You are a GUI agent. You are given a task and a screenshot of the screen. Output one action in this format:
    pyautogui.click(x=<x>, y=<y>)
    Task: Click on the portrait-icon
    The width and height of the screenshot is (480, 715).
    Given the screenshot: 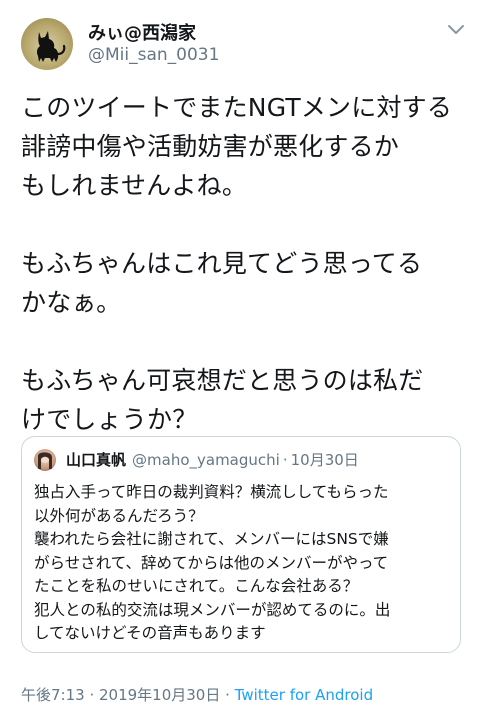 What is the action you would take?
    pyautogui.click(x=45, y=460)
    